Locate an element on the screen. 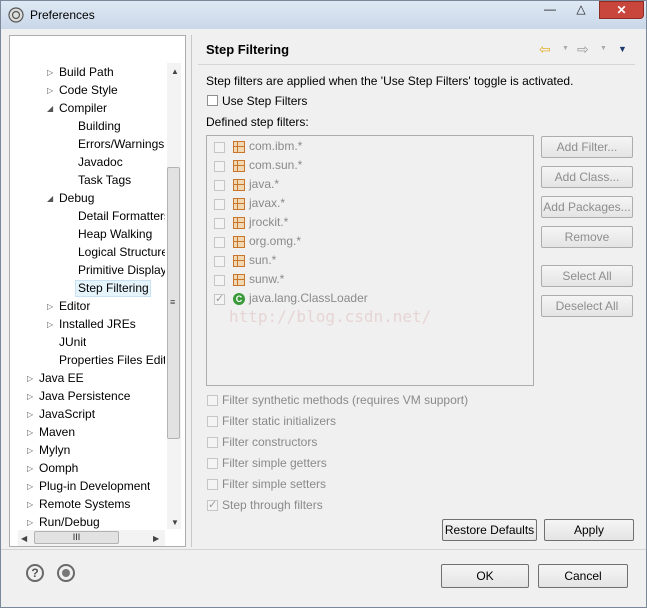  window-title: Preferences is located at coordinates (62, 15).